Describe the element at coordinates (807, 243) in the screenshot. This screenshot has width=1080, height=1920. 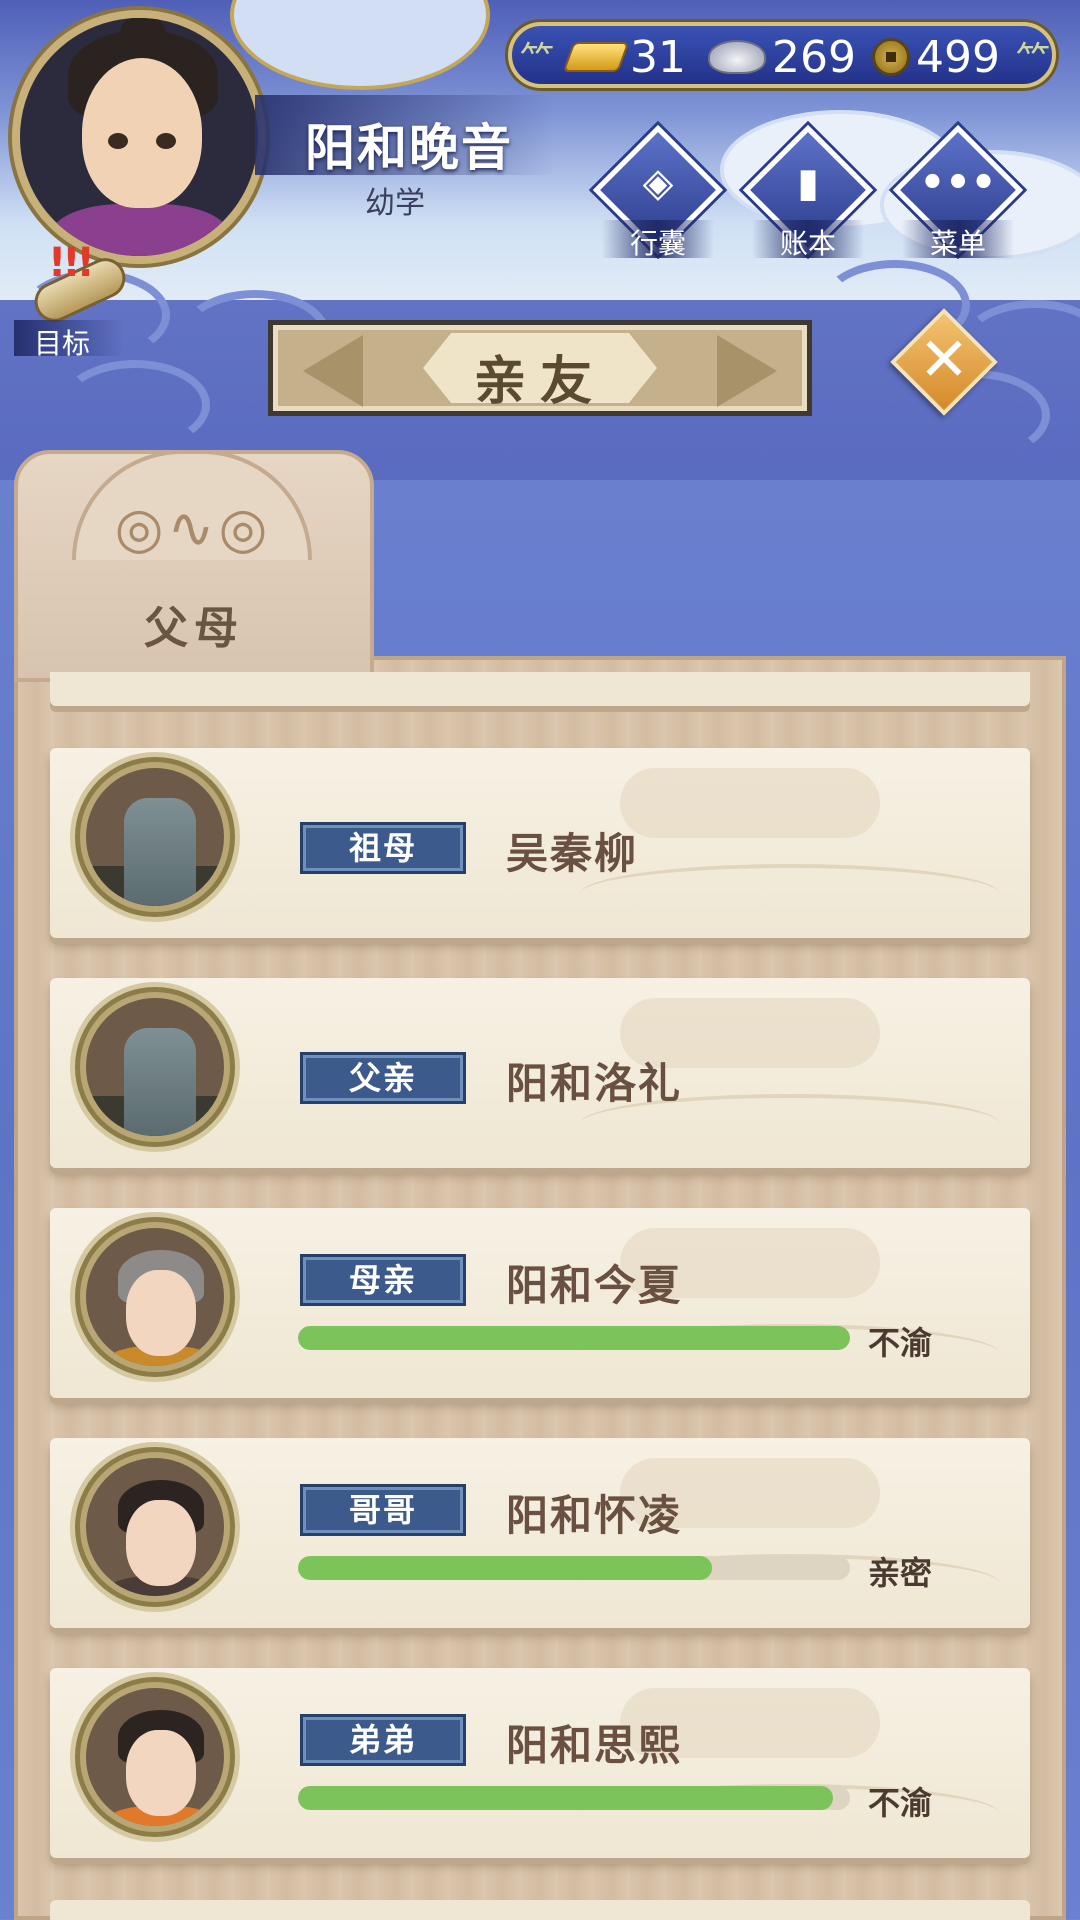
I see `ledger-label: 账本` at that location.